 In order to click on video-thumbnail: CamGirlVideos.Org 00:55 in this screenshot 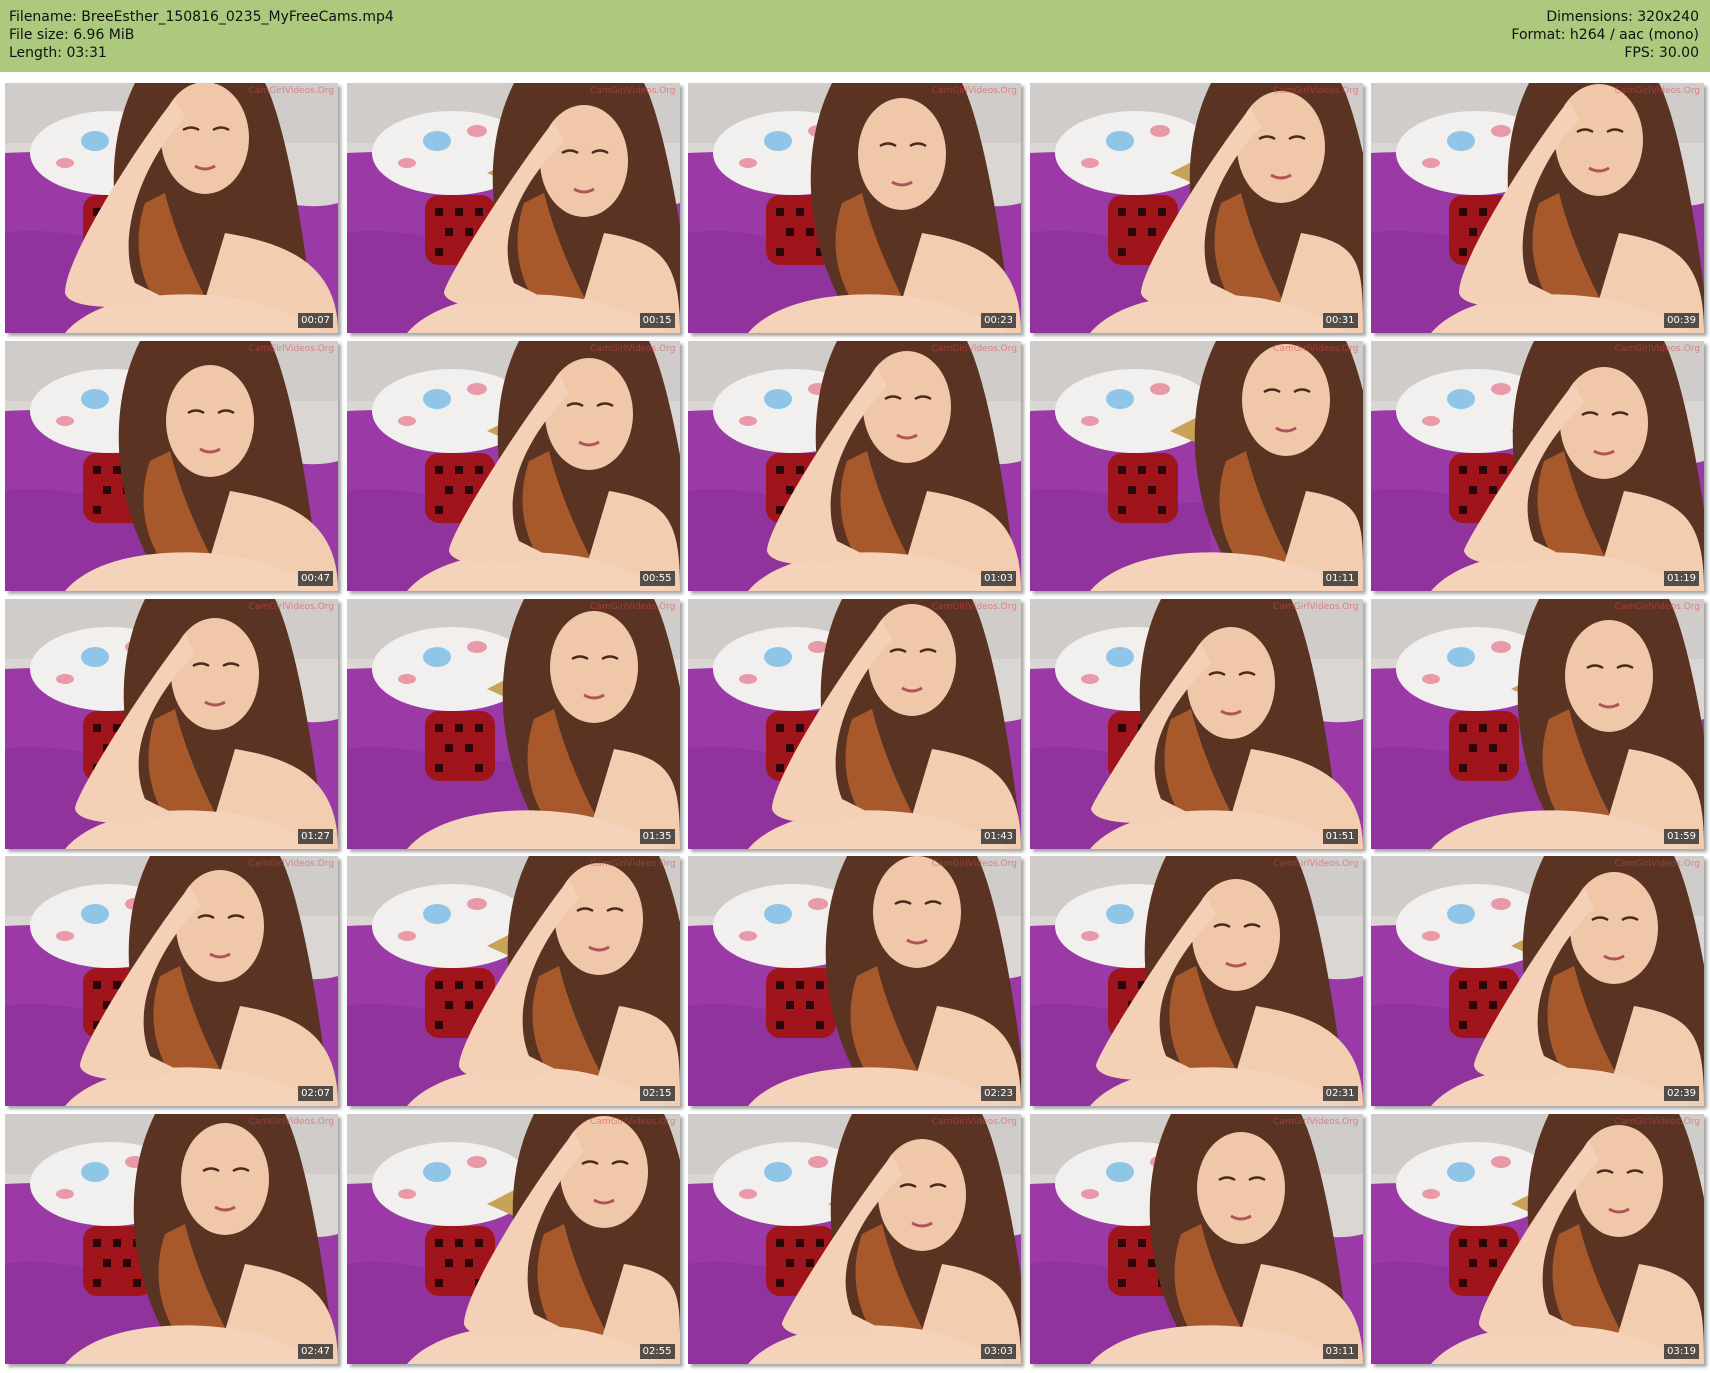, I will do `click(513, 465)`.